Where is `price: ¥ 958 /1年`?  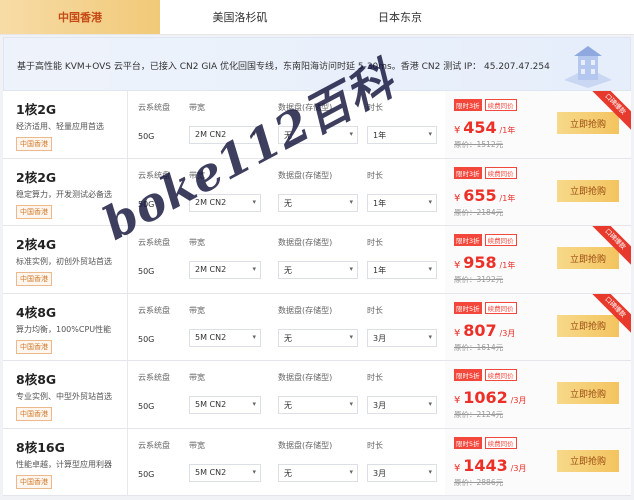
price: ¥ 958 /1年 is located at coordinates (484, 262).